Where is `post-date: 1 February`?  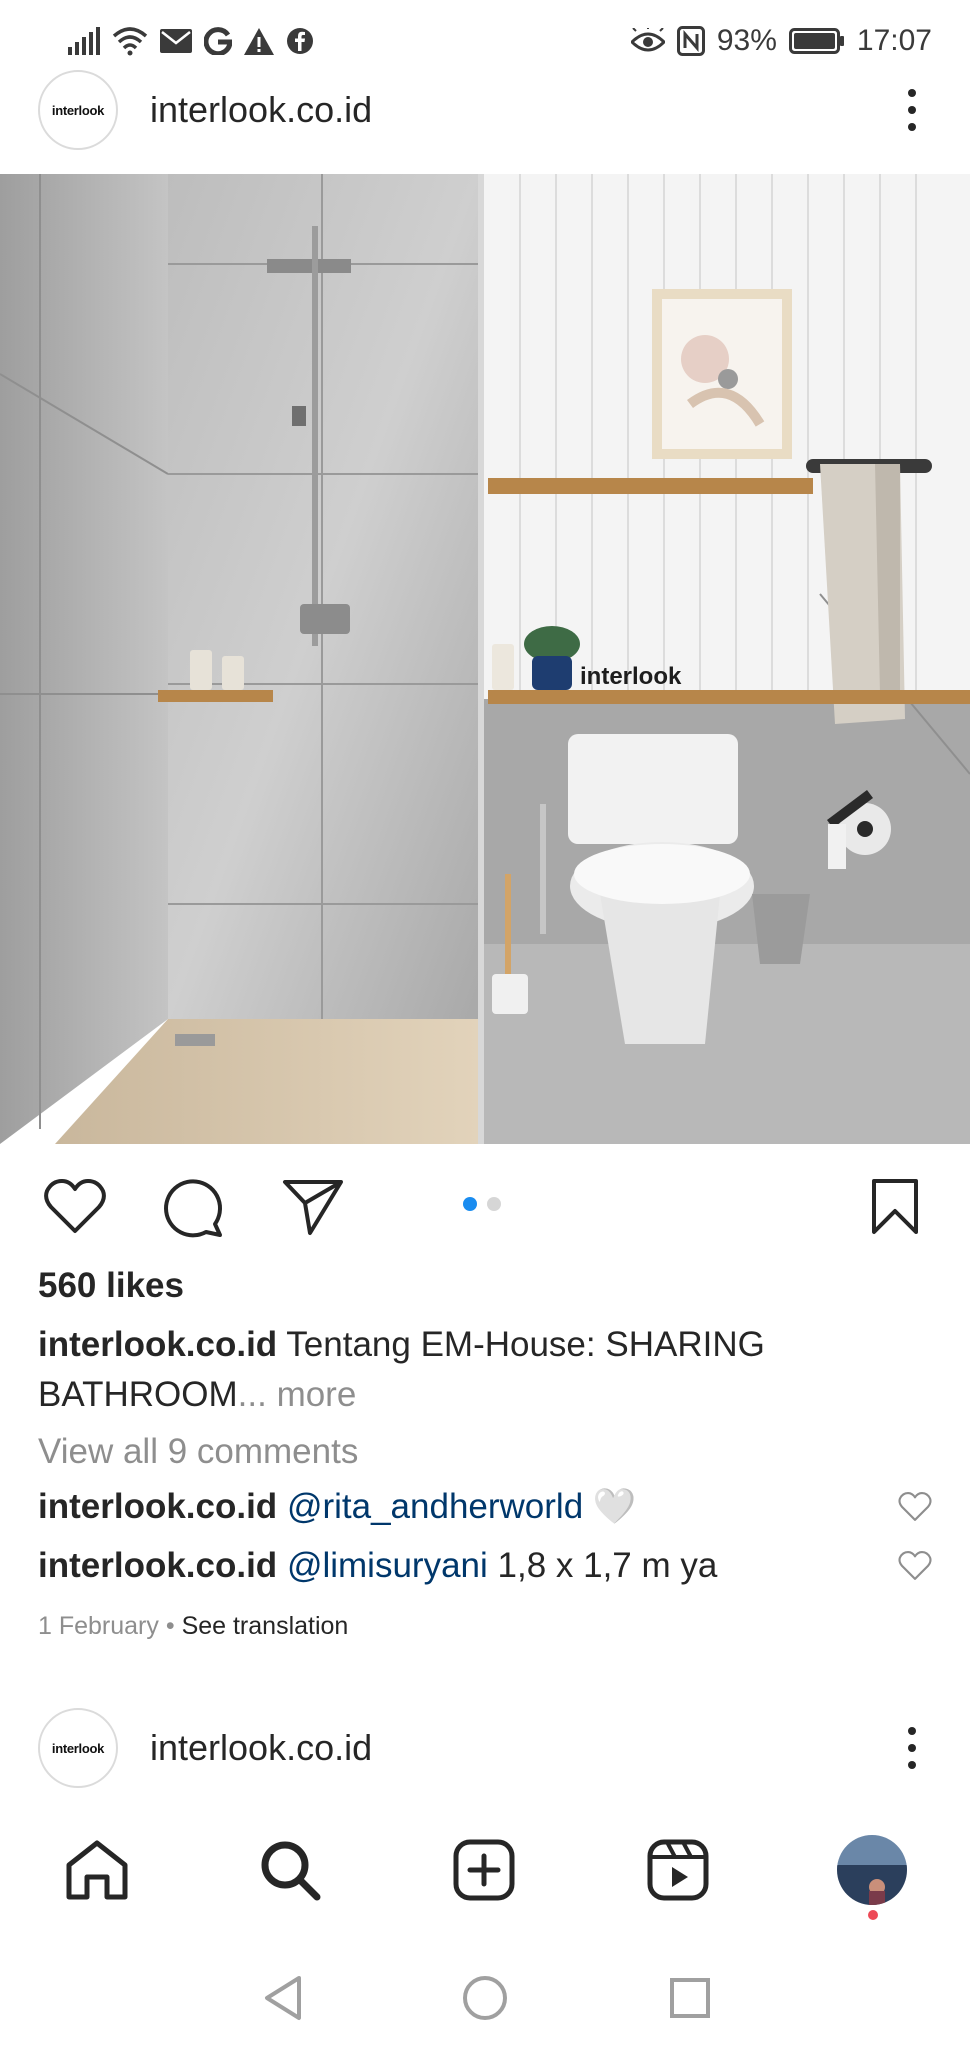 post-date: 1 February is located at coordinates (98, 1626).